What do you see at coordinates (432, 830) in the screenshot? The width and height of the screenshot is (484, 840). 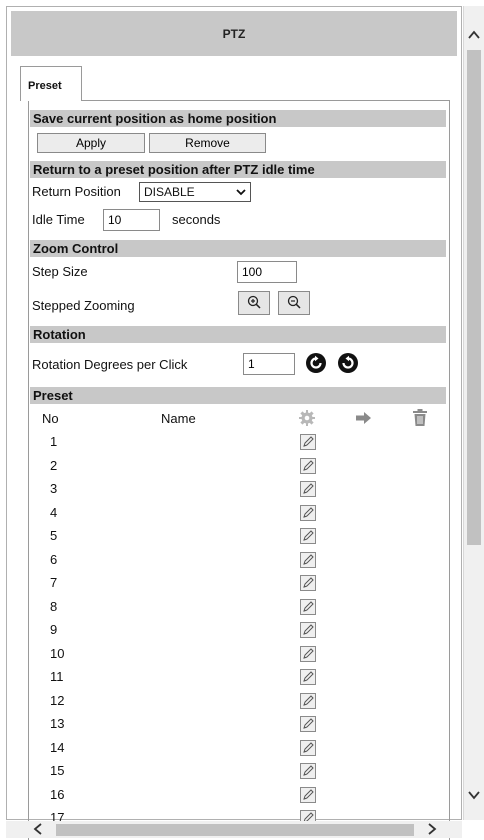 I see `scroll-right-icon` at bounding box center [432, 830].